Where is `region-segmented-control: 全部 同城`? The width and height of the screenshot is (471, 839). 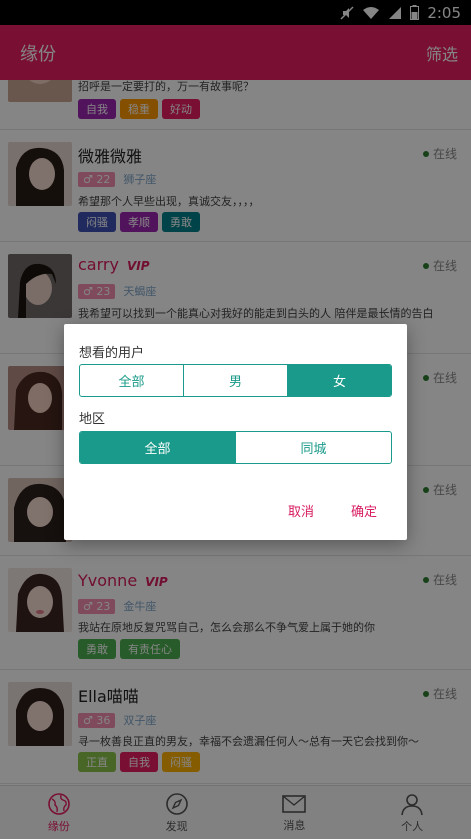 region-segmented-control: 全部 同城 is located at coordinates (235, 447).